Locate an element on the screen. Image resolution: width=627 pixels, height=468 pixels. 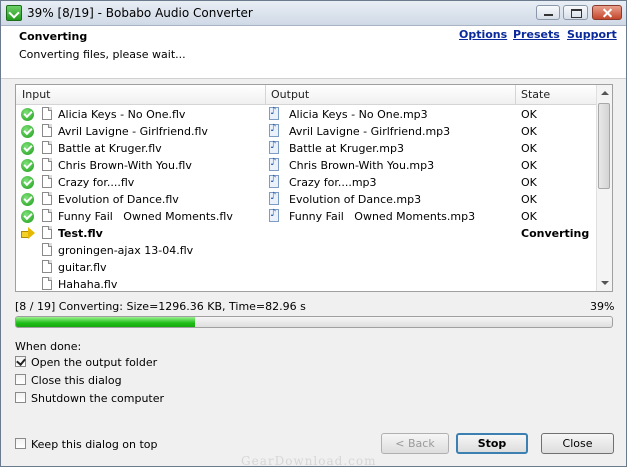
scroll-down-icon is located at coordinates (604, 283).